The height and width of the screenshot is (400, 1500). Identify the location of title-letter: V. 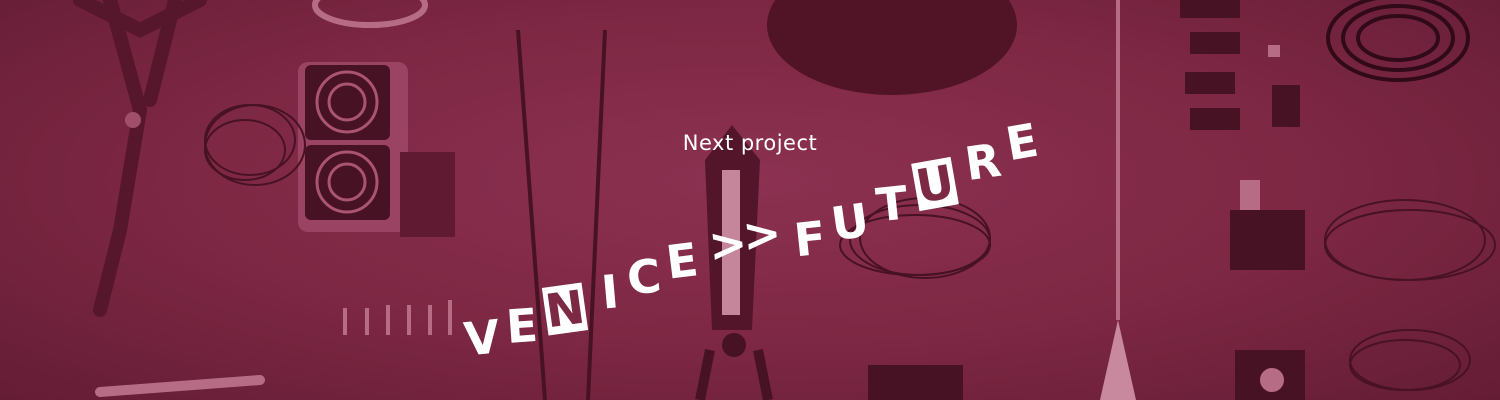
(482, 338).